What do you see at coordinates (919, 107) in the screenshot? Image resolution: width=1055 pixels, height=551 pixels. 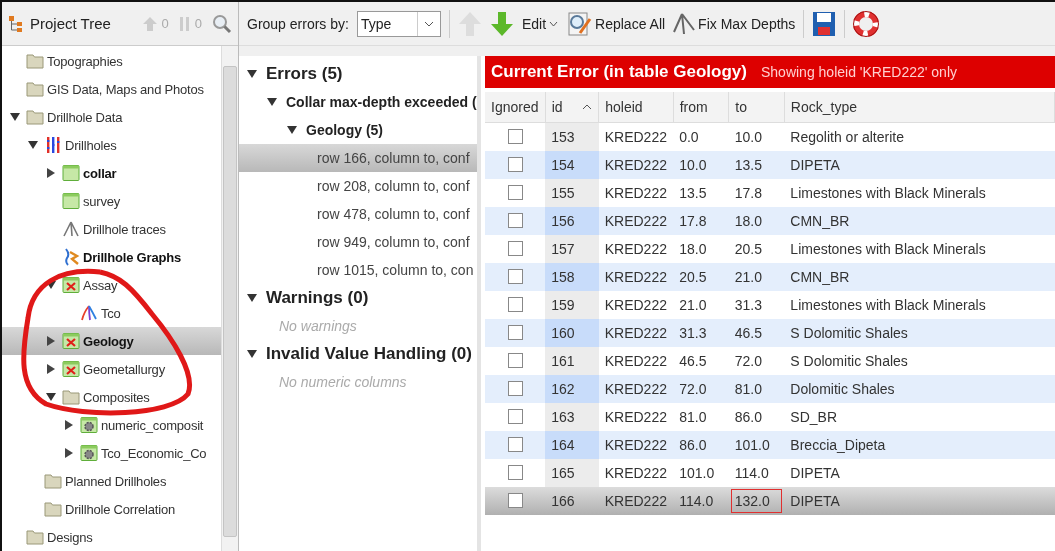 I see `column-header: Rock_type` at bounding box center [919, 107].